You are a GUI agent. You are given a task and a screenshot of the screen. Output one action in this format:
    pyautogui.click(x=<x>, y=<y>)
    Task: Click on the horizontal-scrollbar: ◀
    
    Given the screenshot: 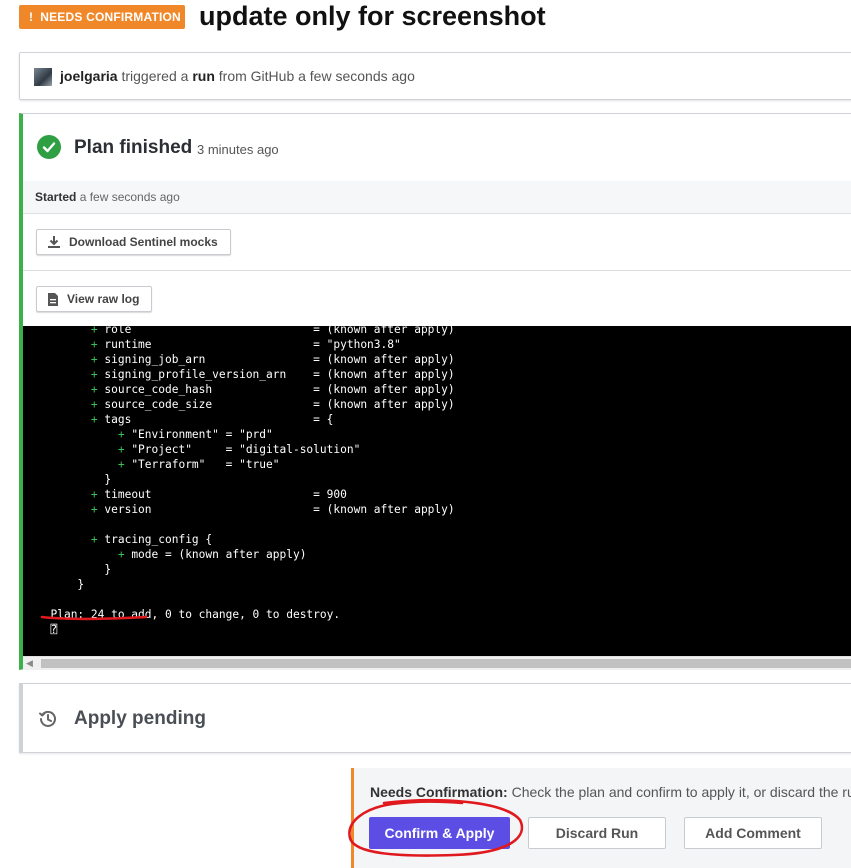 What is the action you would take?
    pyautogui.click(x=437, y=663)
    